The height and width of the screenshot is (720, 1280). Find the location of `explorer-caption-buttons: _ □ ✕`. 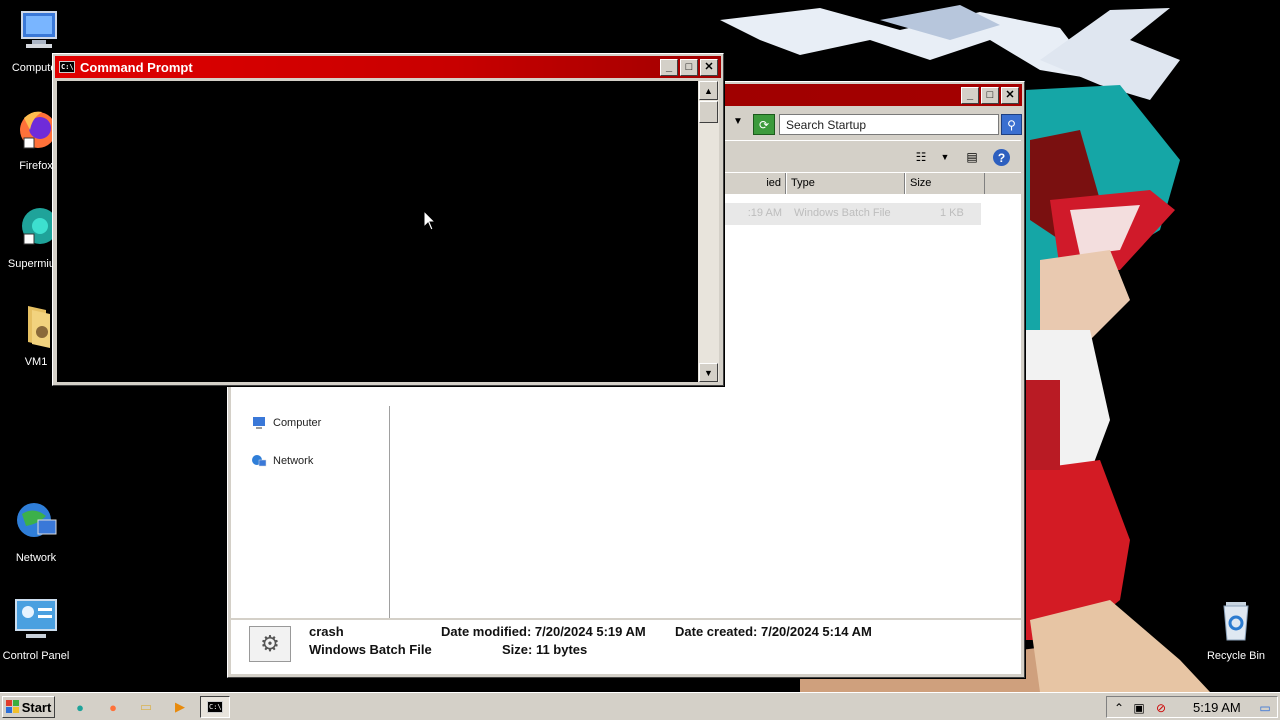

explorer-caption-buttons: _ □ ✕ is located at coordinates (990, 95).